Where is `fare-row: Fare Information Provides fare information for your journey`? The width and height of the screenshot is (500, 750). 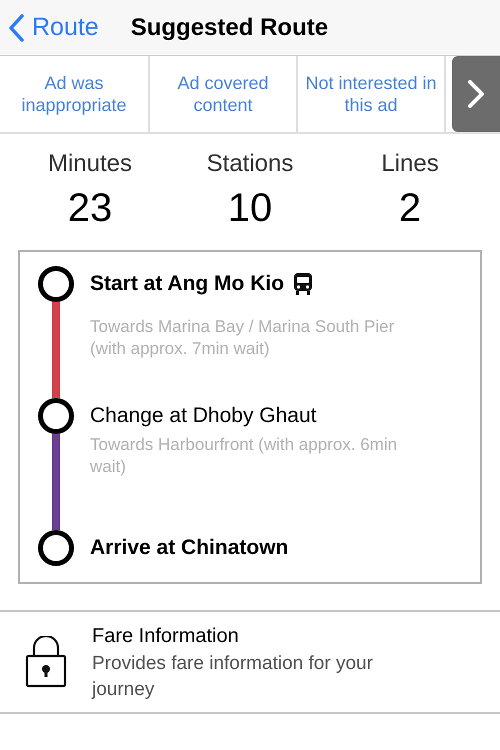
fare-row: Fare Information Provides fare information for your journey is located at coordinates (250, 662).